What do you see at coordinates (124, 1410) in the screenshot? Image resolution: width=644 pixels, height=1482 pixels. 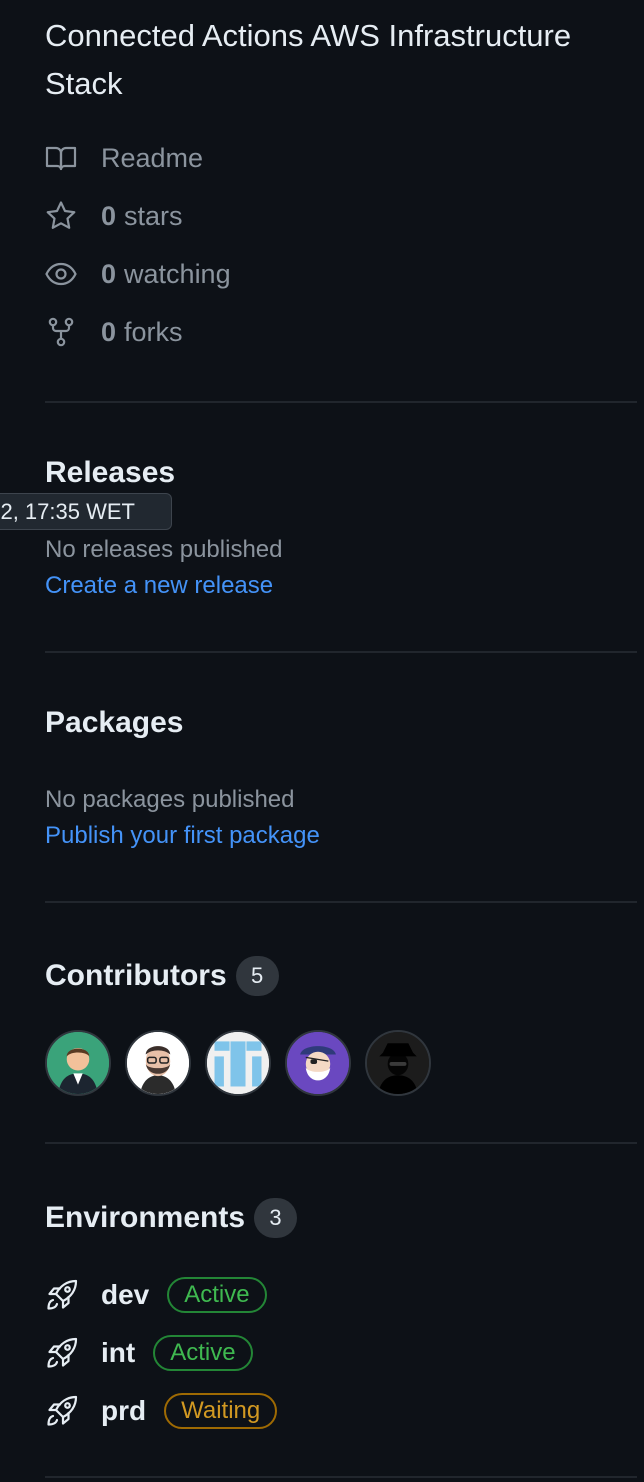 I see `environment-name: prd` at bounding box center [124, 1410].